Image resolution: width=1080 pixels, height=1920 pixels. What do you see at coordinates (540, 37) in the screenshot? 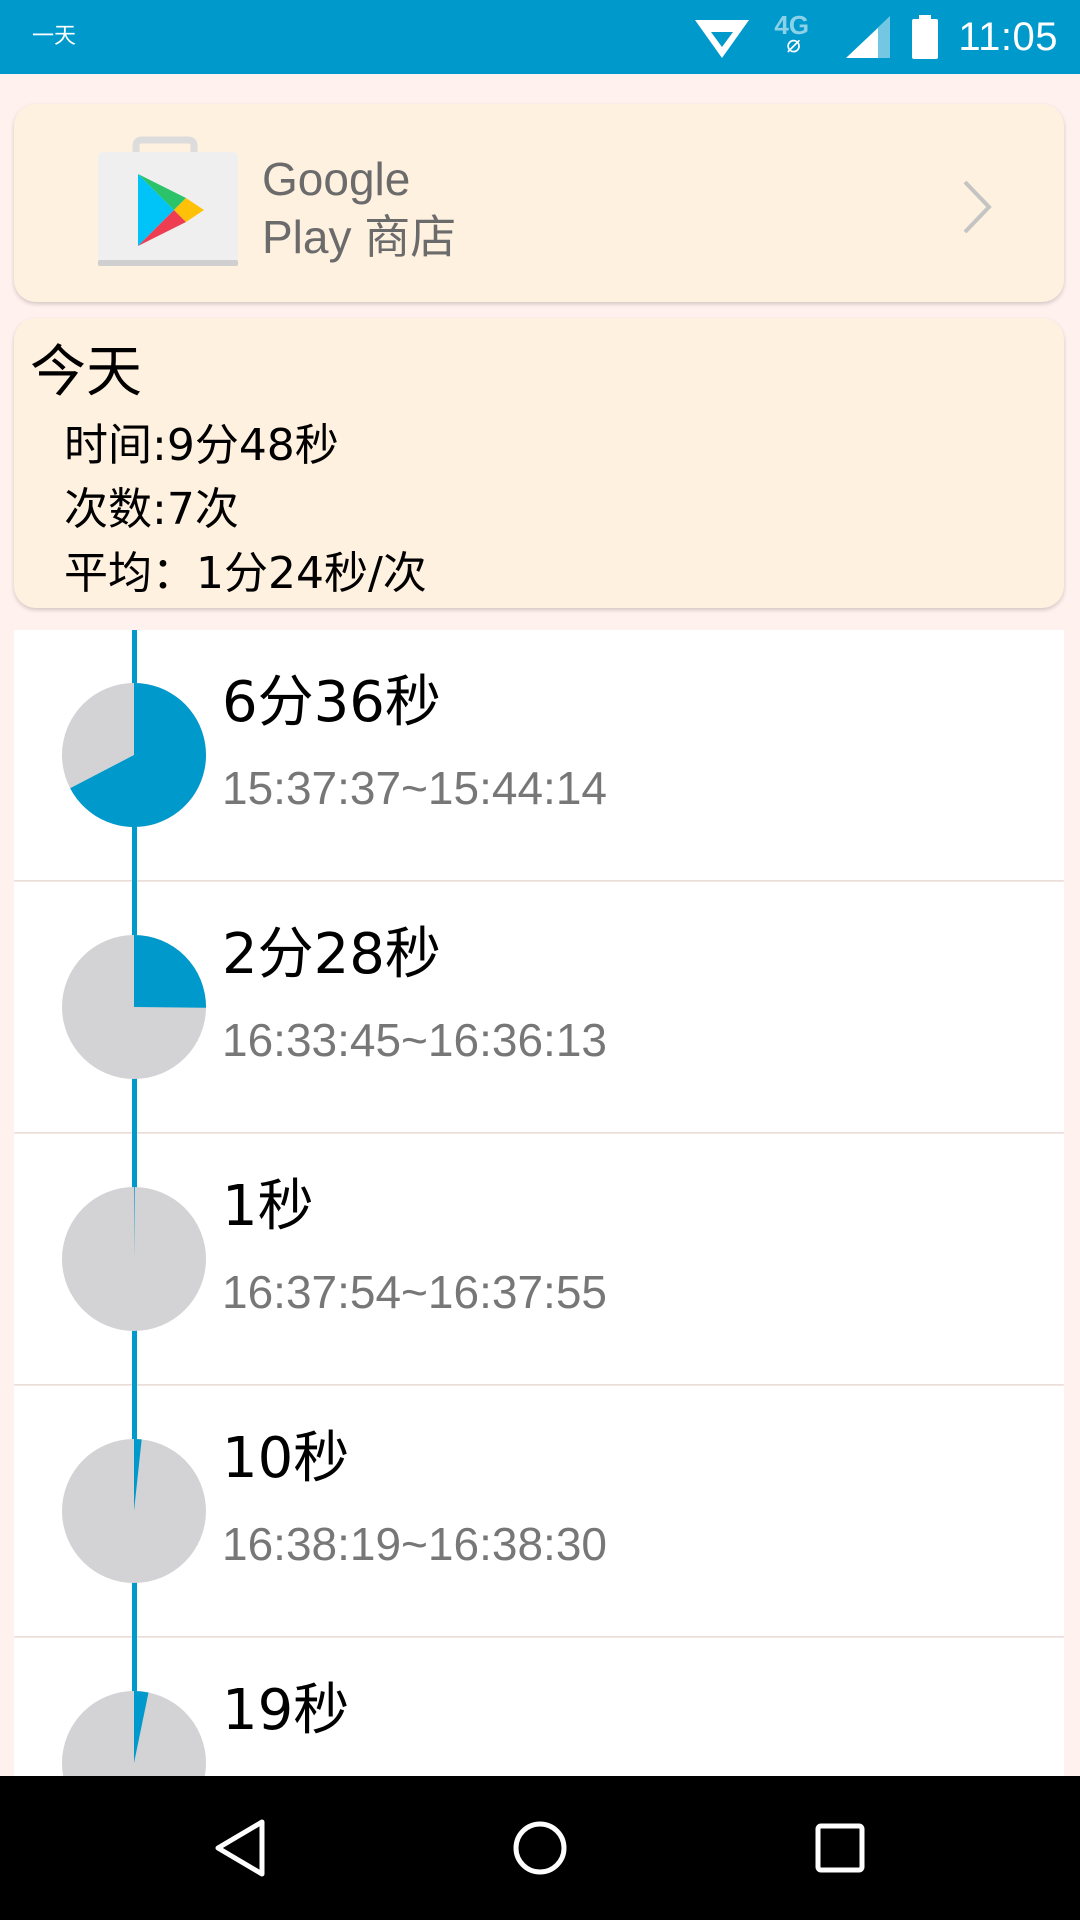
I see `status-bar: 一天 4G ⌀ 11:05` at bounding box center [540, 37].